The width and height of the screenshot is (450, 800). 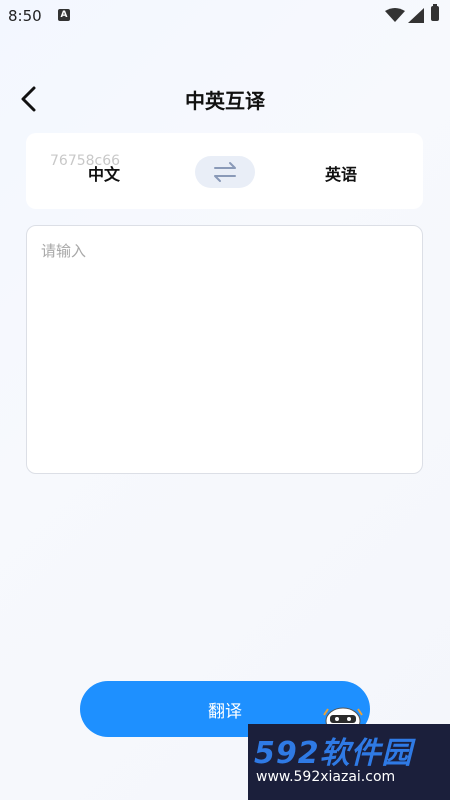 What do you see at coordinates (435, 12) in the screenshot?
I see `battery-icon` at bounding box center [435, 12].